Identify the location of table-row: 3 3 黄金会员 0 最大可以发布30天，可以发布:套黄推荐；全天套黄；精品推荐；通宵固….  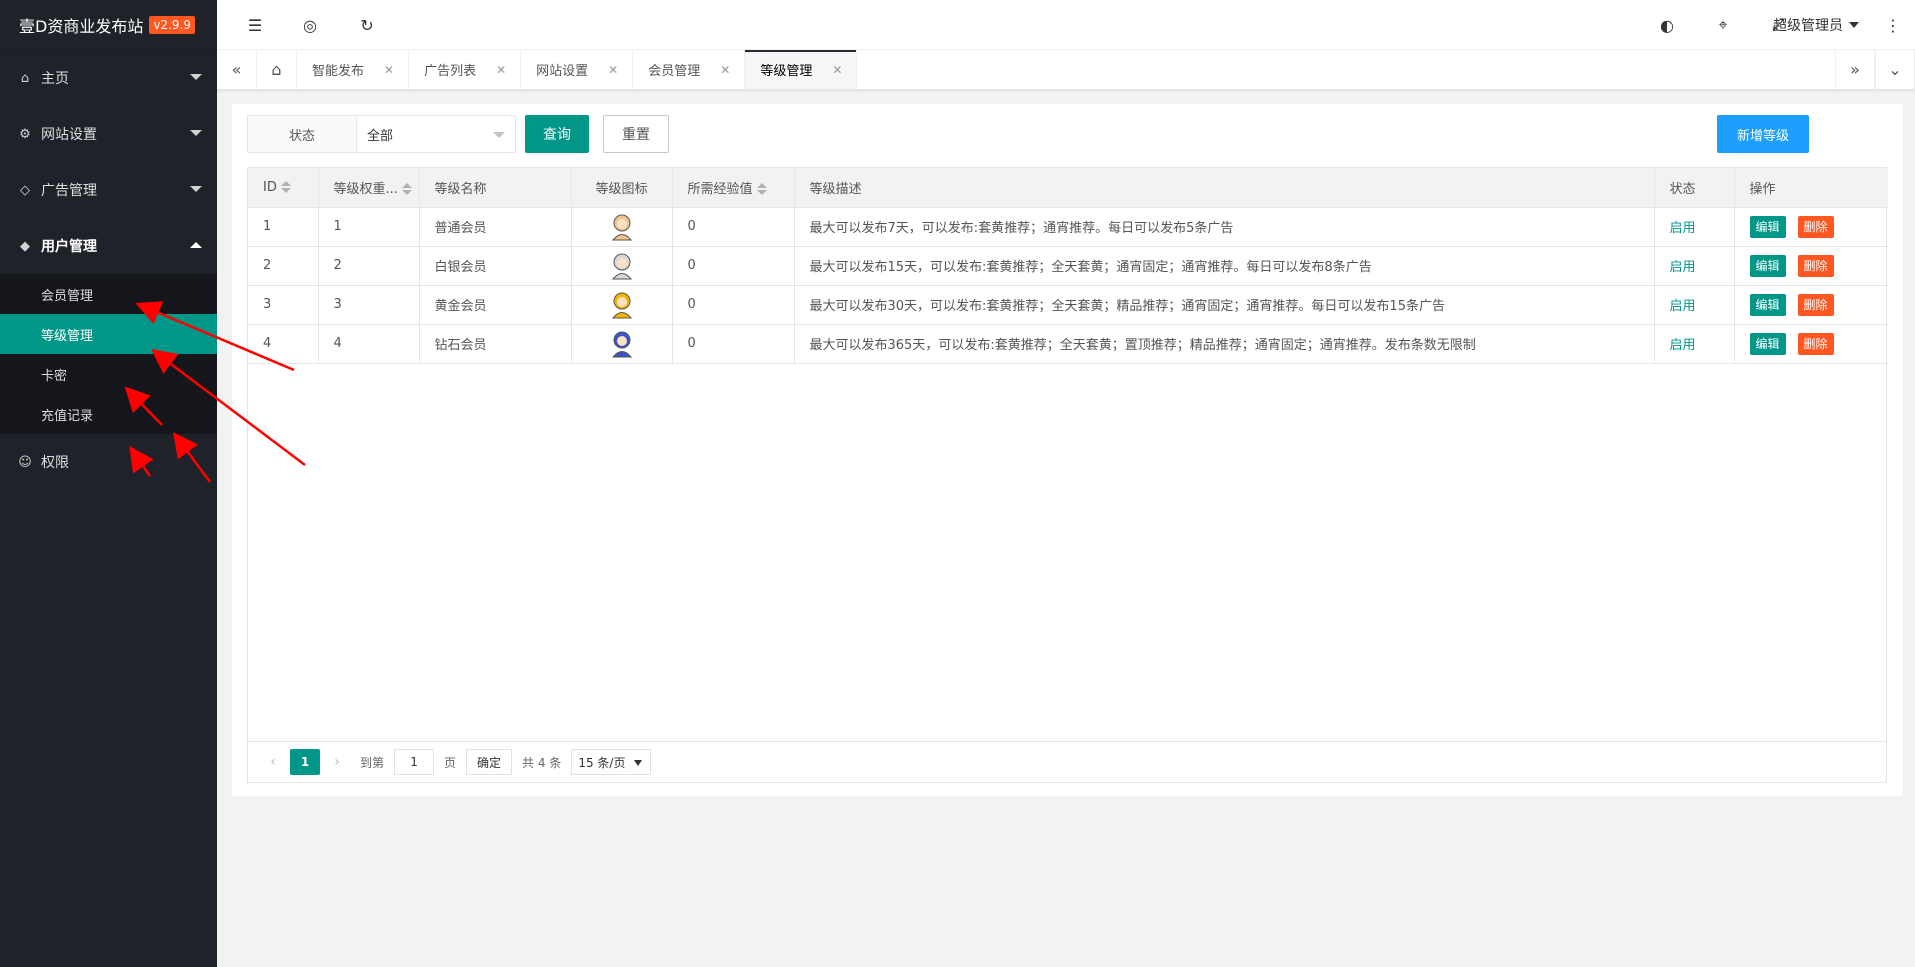
(1068, 305).